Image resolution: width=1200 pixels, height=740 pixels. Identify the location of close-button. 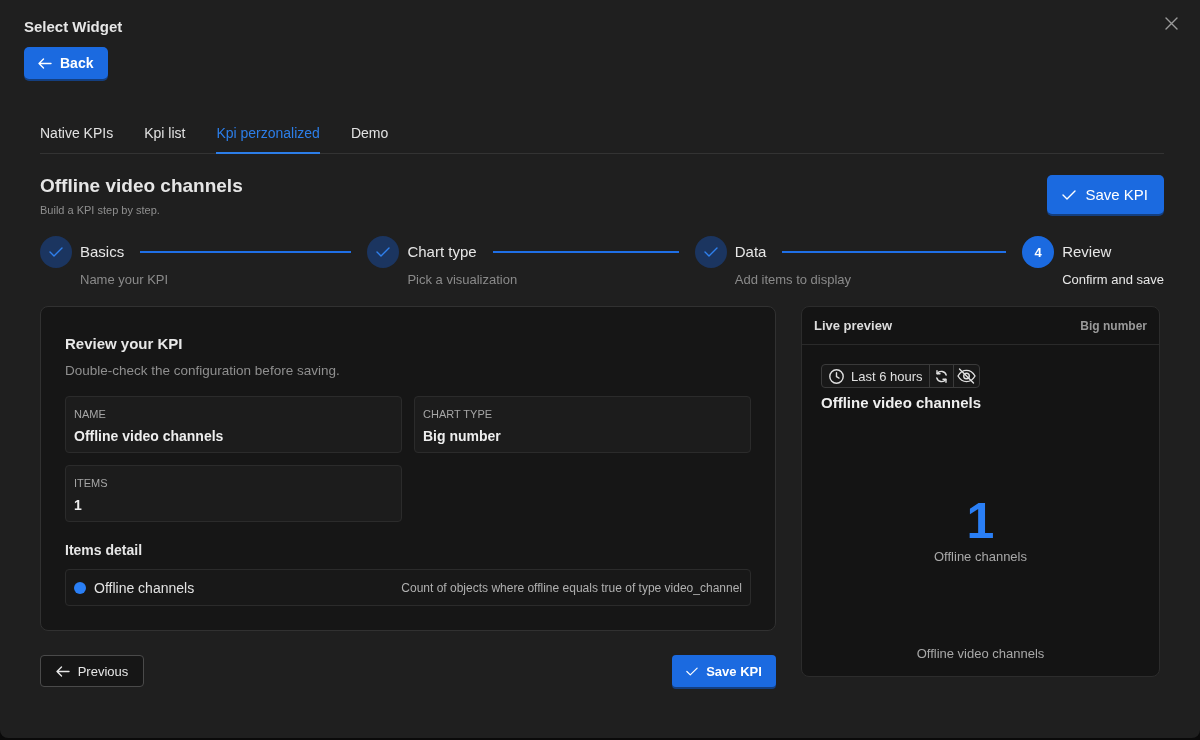
(1171, 23).